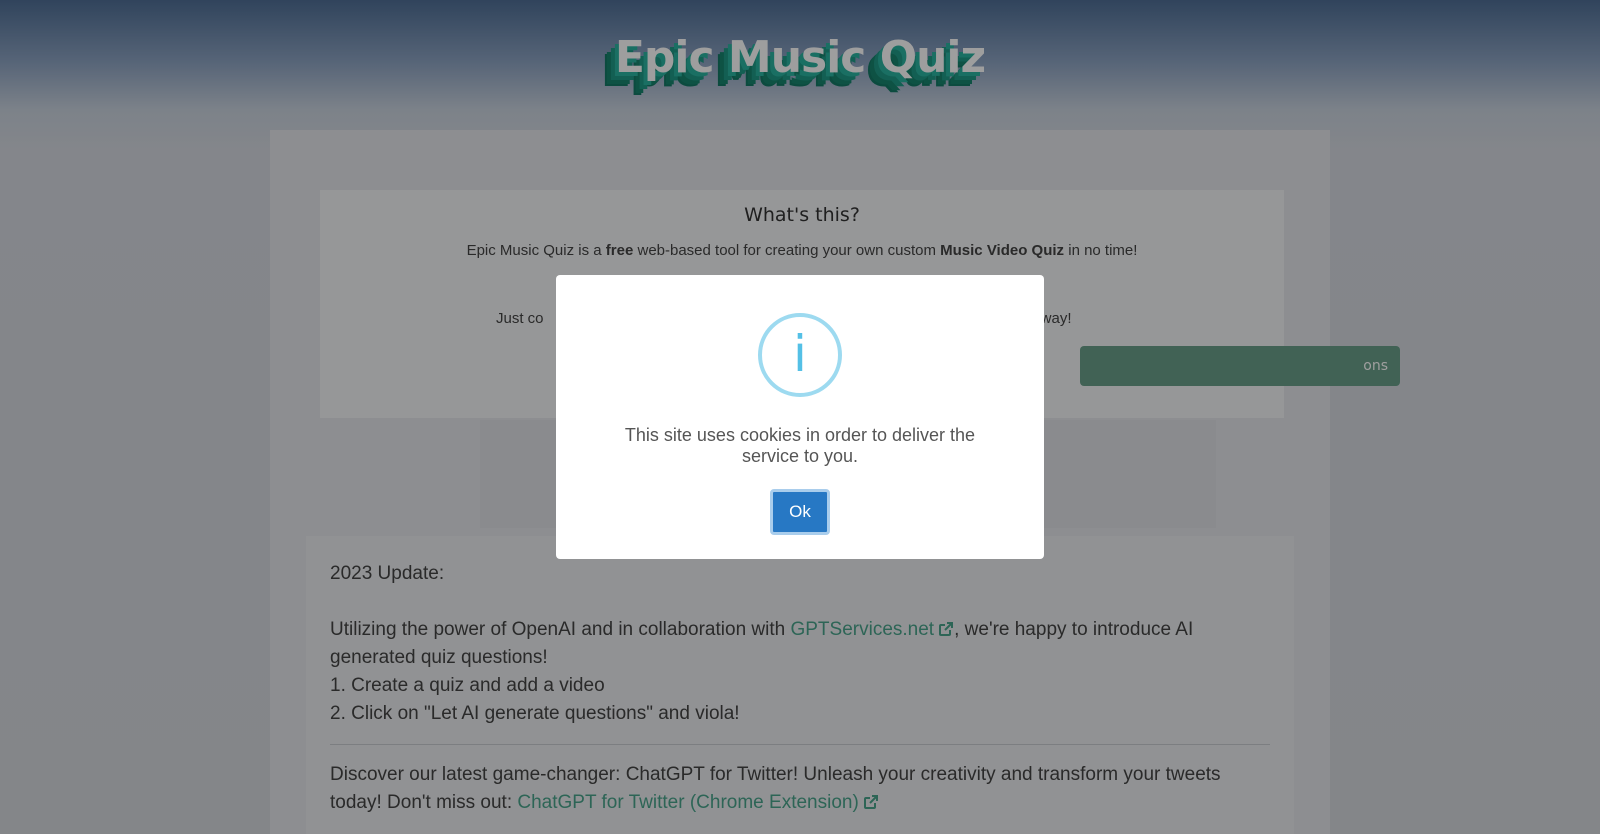 The width and height of the screenshot is (1600, 834). I want to click on info-icon: i, so click(800, 355).